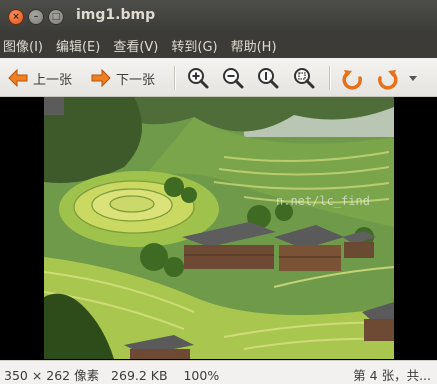  What do you see at coordinates (323, 201) in the screenshot?
I see `image-watermark: n.net/lc_find` at bounding box center [323, 201].